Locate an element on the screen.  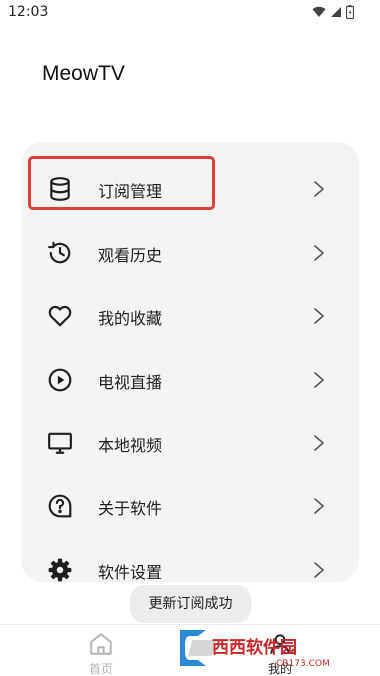
menu-item-label: 关于软件 is located at coordinates (130, 508).